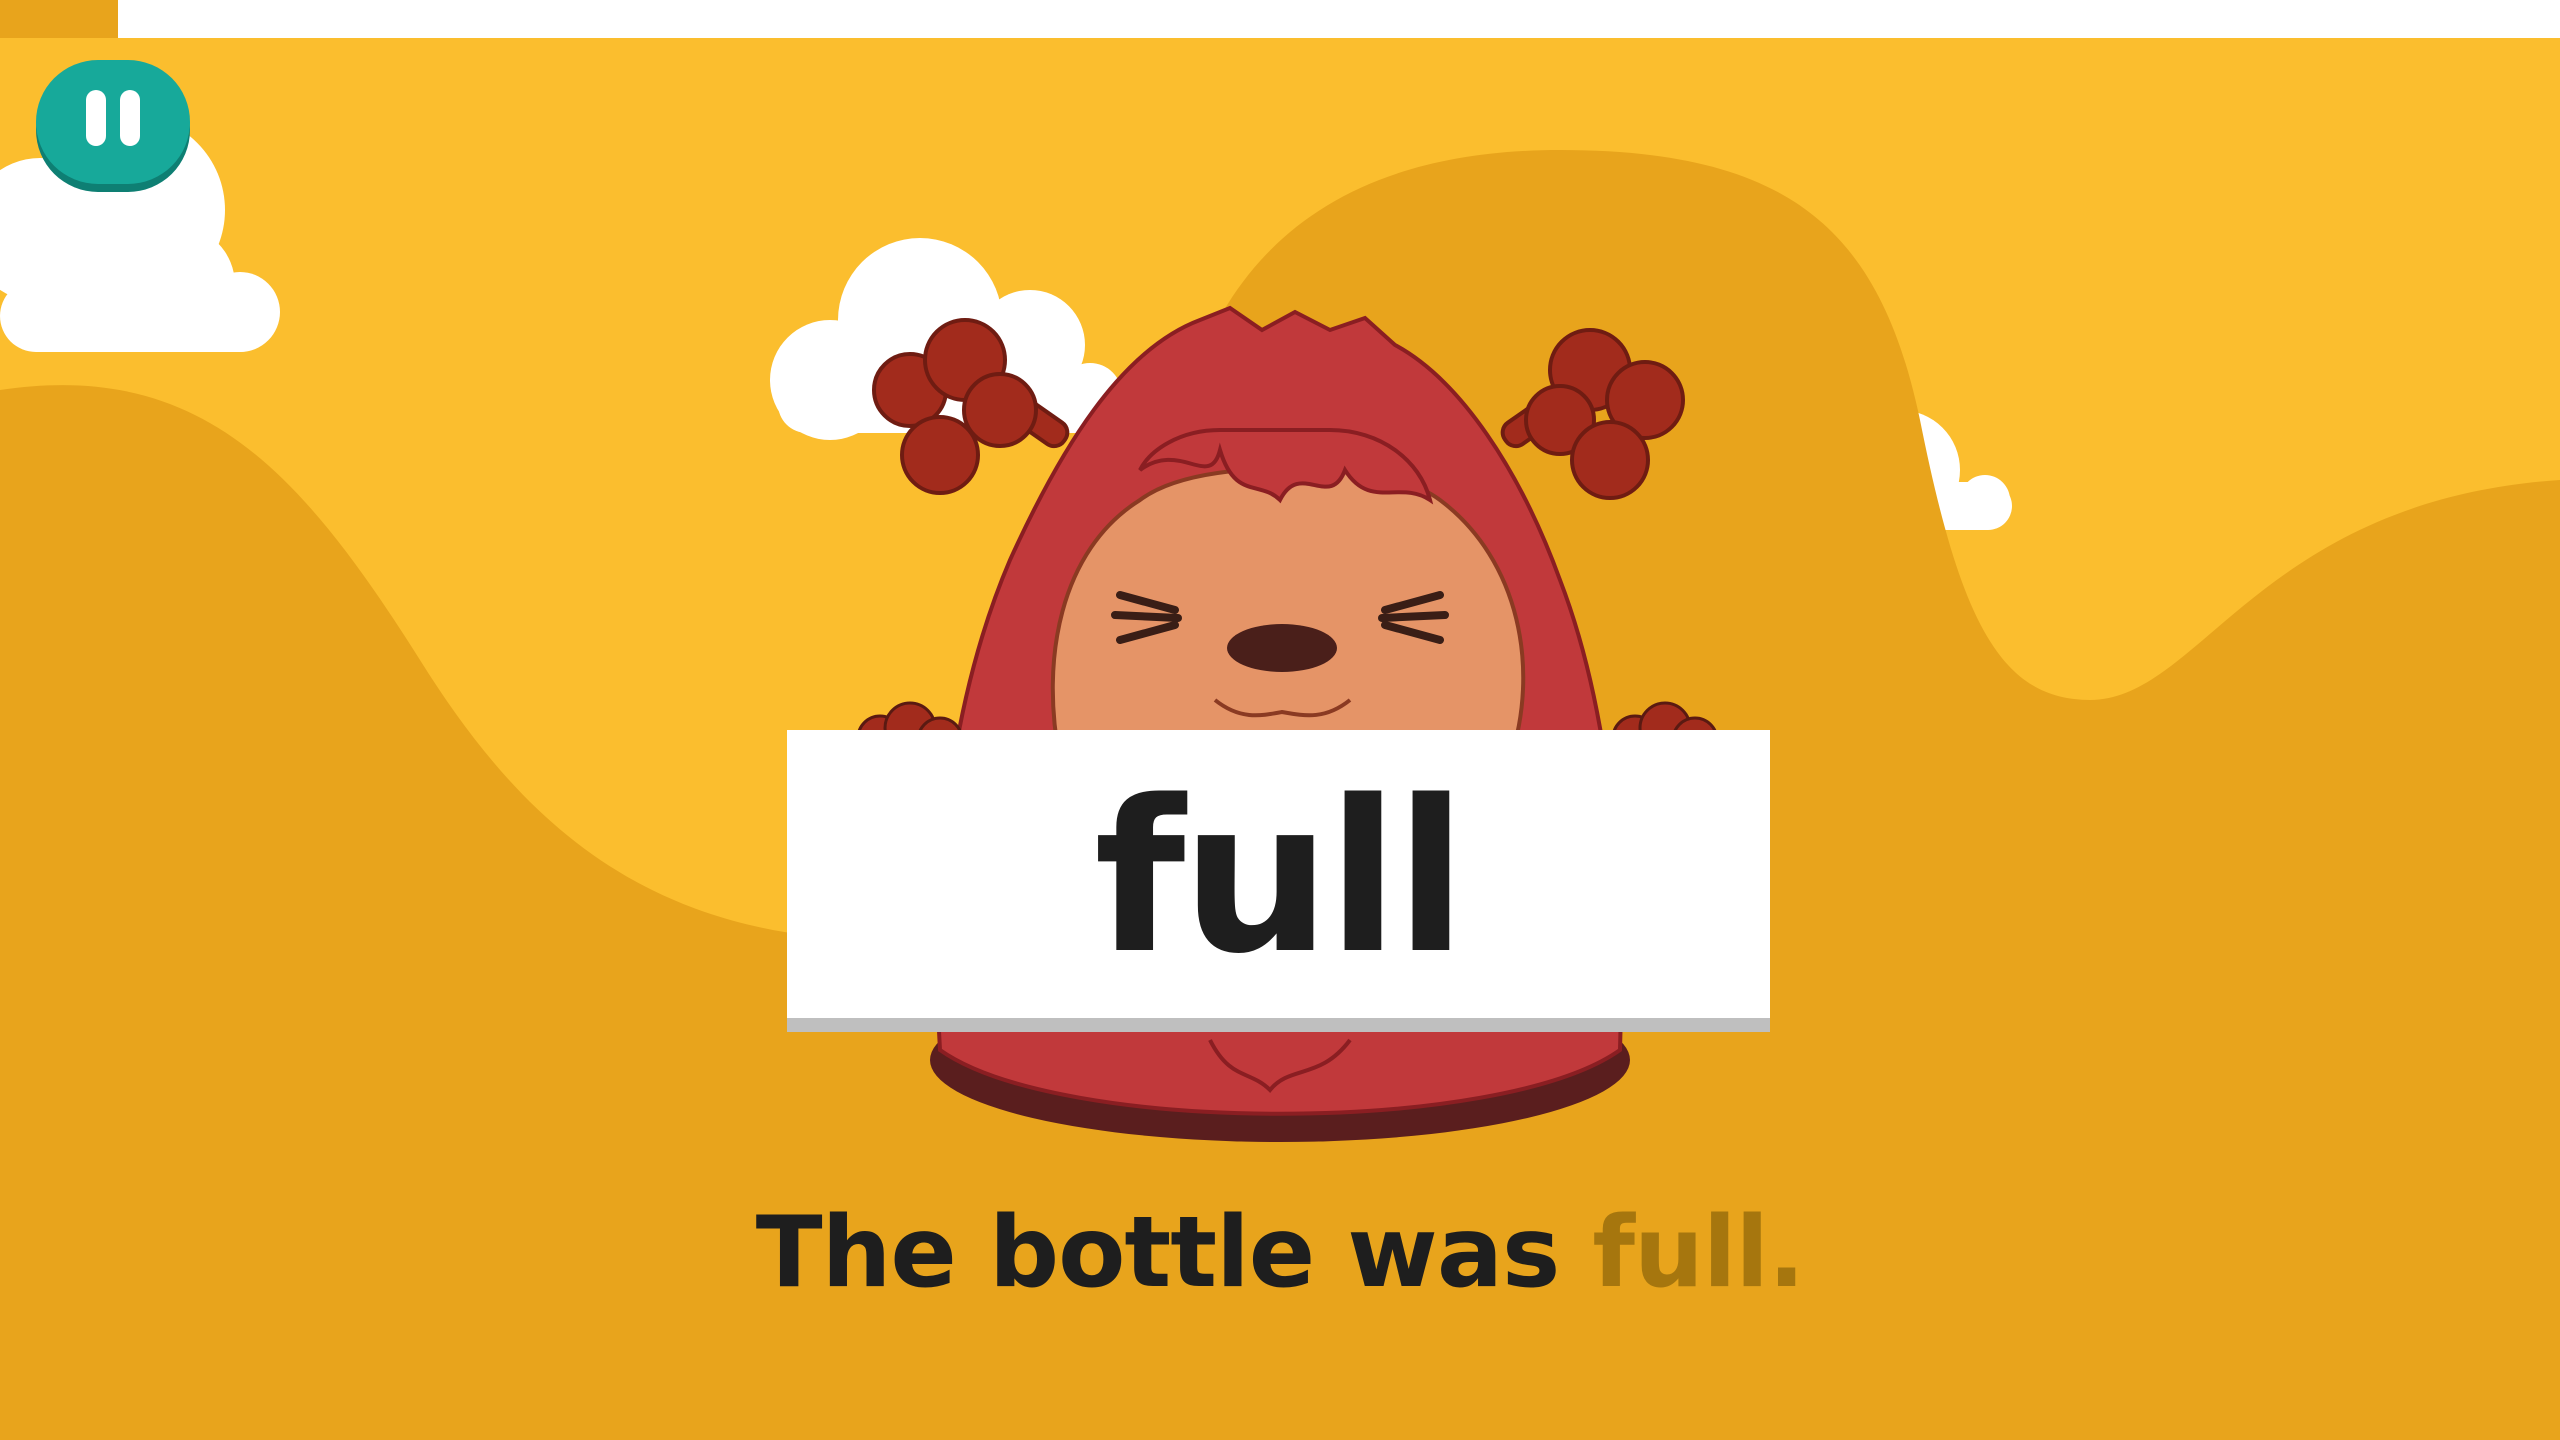 This screenshot has height=1440, width=2560. I want to click on sign-word: full, so click(1280, 877).